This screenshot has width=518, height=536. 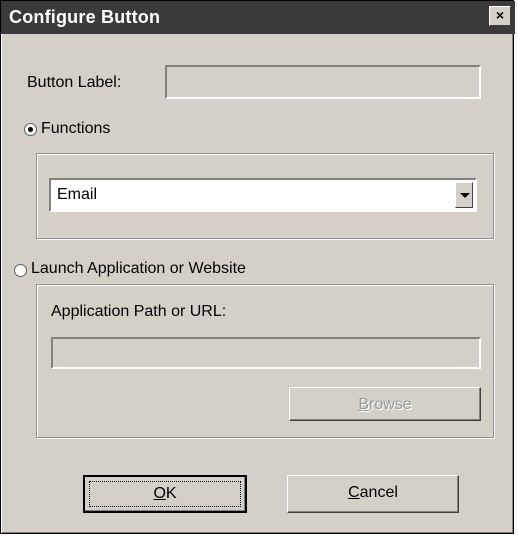 What do you see at coordinates (85, 17) in the screenshot?
I see `dialog-title: Configure Button` at bounding box center [85, 17].